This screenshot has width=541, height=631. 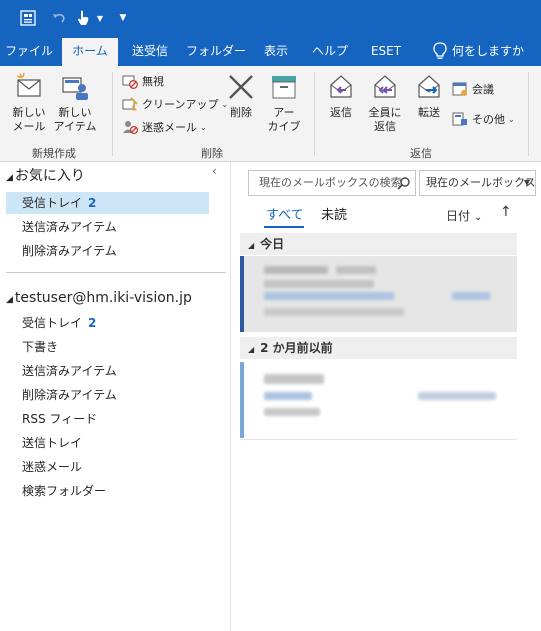 I want to click on more-dropdown-icon: ⌄, so click(x=511, y=119).